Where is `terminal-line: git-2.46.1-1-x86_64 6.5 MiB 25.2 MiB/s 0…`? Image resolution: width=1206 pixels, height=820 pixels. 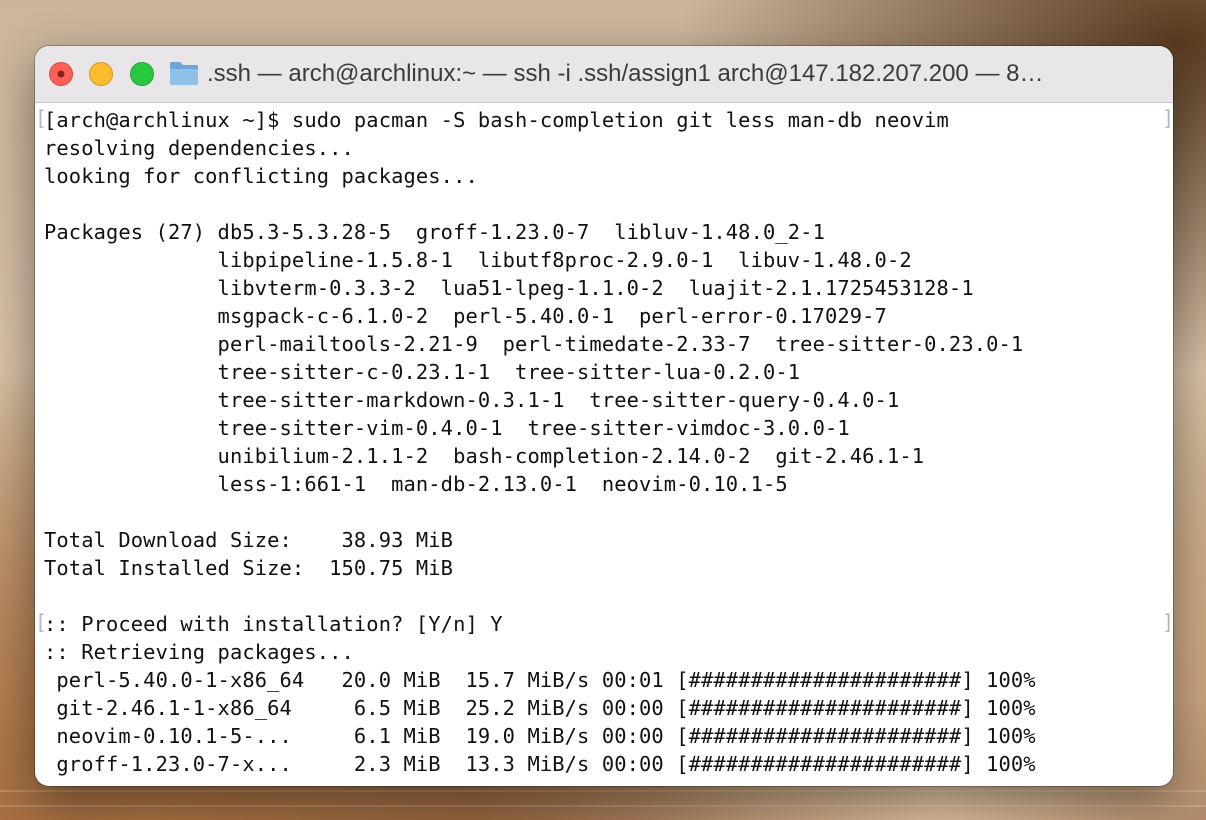
terminal-line: git-2.46.1-1-x86_64 6.5 MiB 25.2 MiB/s 0… is located at coordinates (540, 708).